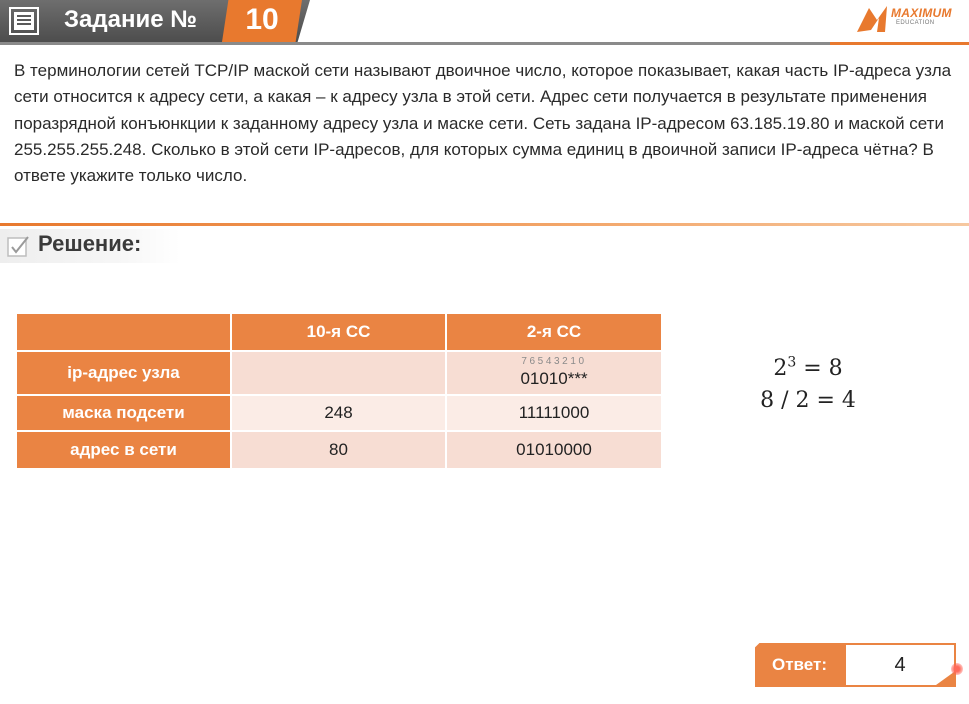  I want to click on formula-power: 23 = 8, so click(808, 368).